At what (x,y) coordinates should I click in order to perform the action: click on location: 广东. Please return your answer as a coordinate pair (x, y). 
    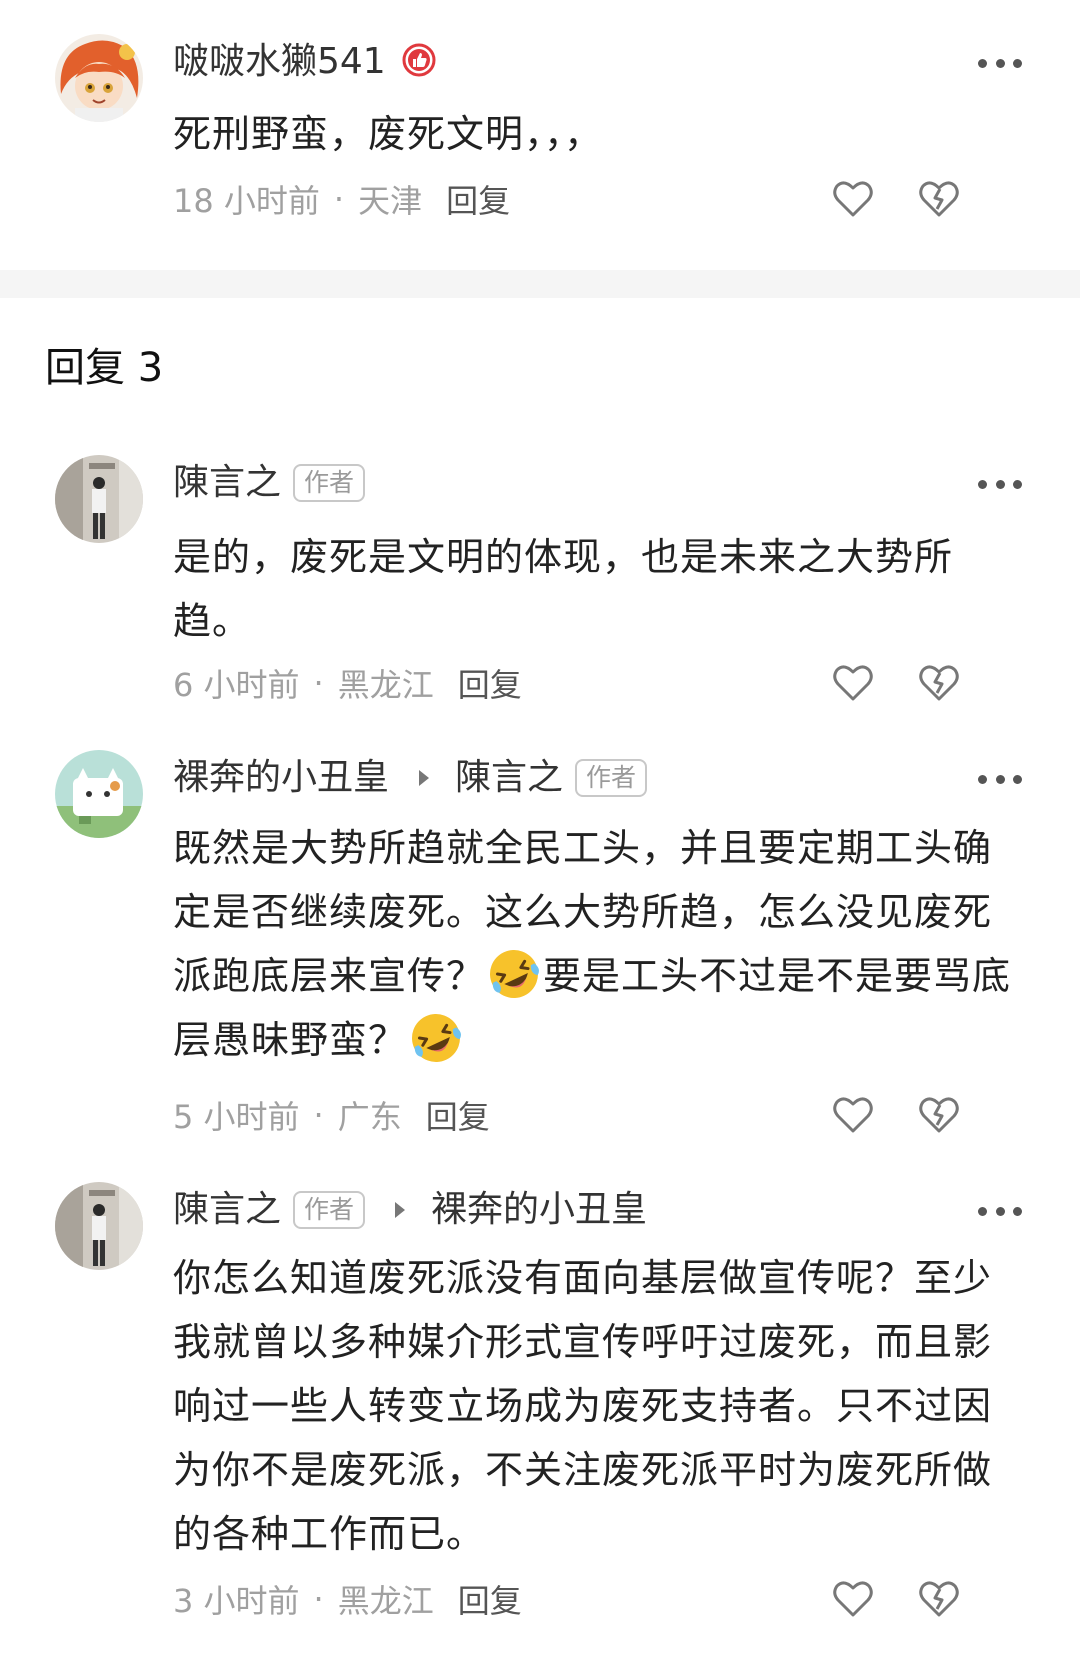
    Looking at the image, I should click on (369, 1117).